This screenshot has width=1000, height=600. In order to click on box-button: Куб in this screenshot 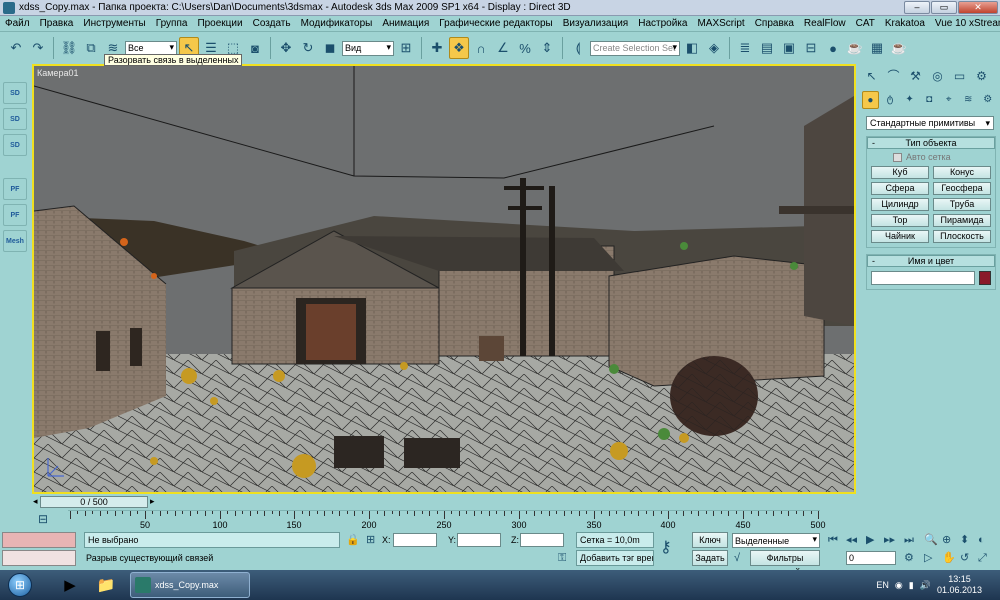, I will do `click(900, 172)`.